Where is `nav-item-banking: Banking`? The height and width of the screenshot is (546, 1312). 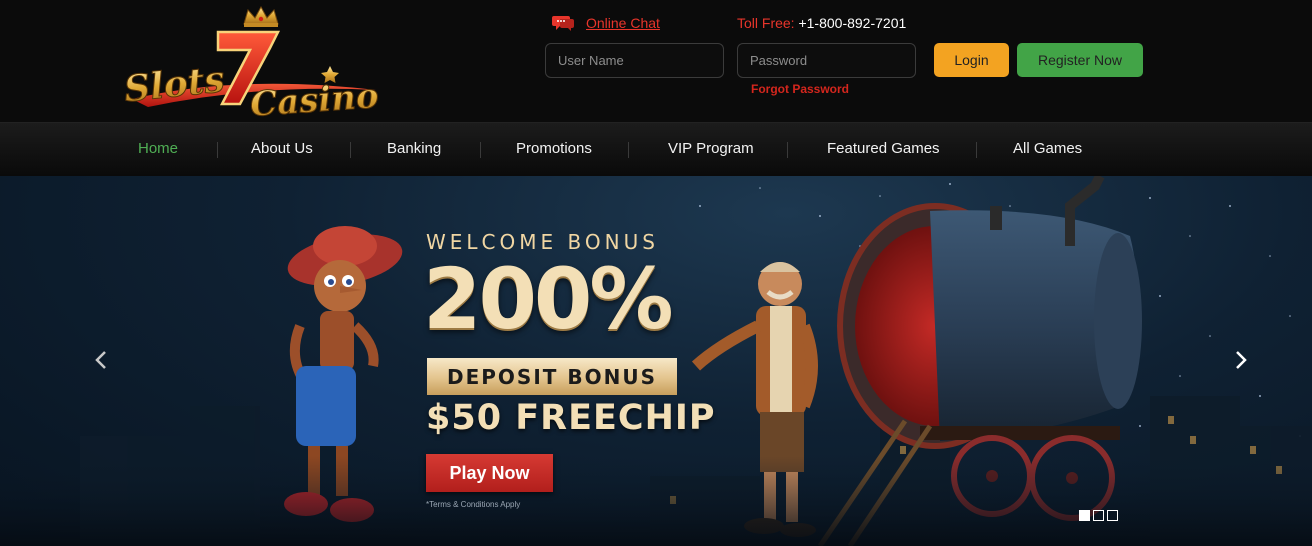
nav-item-banking: Banking is located at coordinates (414, 150).